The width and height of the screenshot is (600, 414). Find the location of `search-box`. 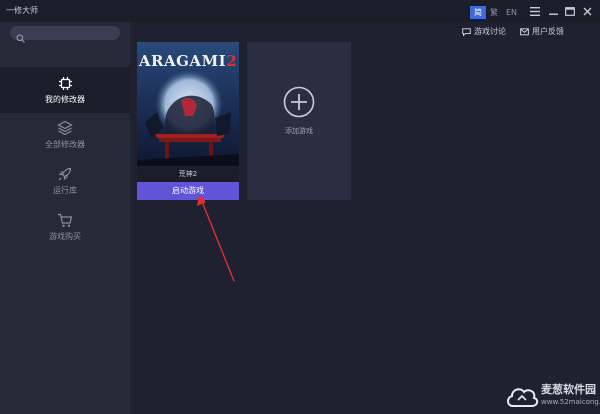

search-box is located at coordinates (65, 34).